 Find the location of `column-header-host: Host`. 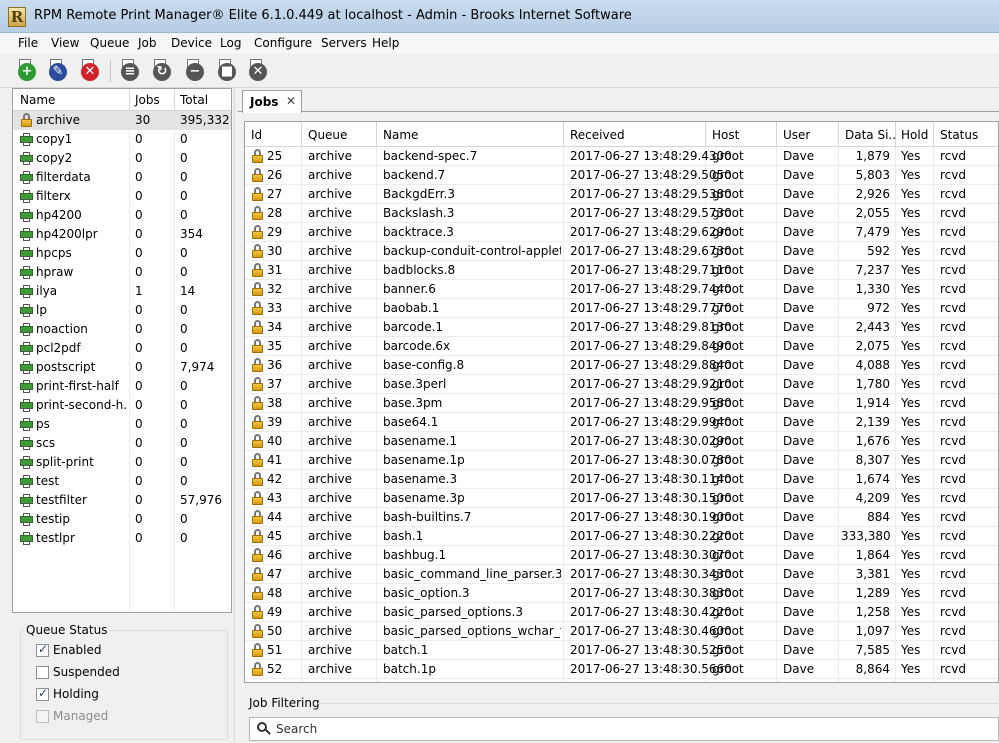

column-header-host: Host is located at coordinates (725, 135).